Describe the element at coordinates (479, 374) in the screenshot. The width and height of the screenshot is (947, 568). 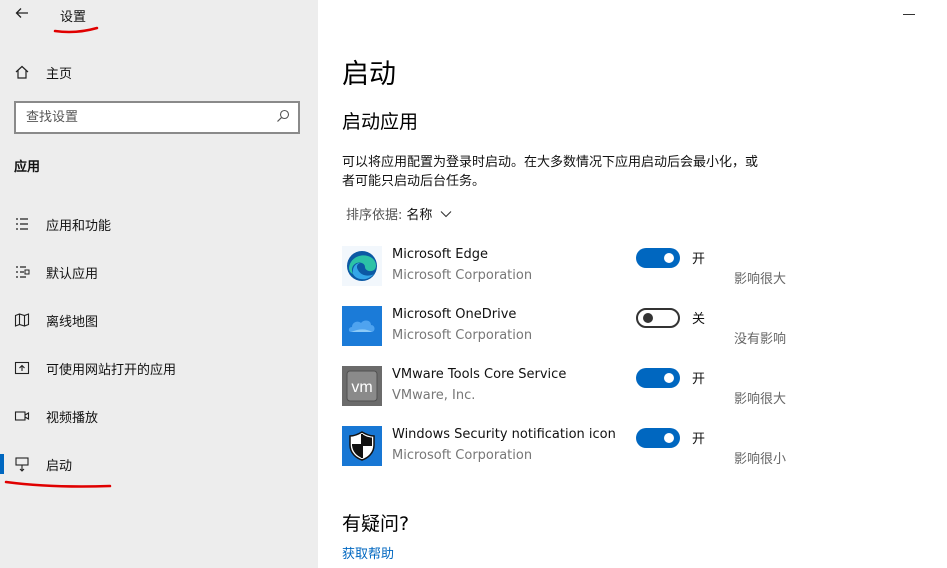
I see `app-name: VMware Tools Core Service` at that location.